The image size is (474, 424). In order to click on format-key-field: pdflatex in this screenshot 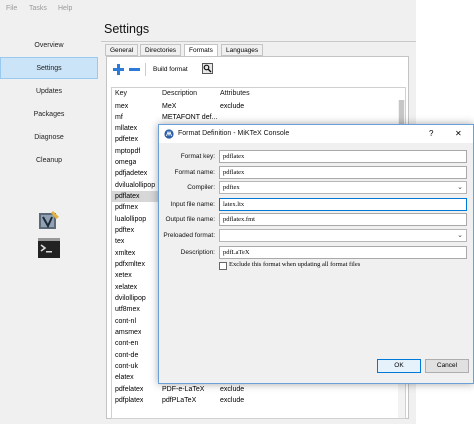, I will do `click(343, 156)`.